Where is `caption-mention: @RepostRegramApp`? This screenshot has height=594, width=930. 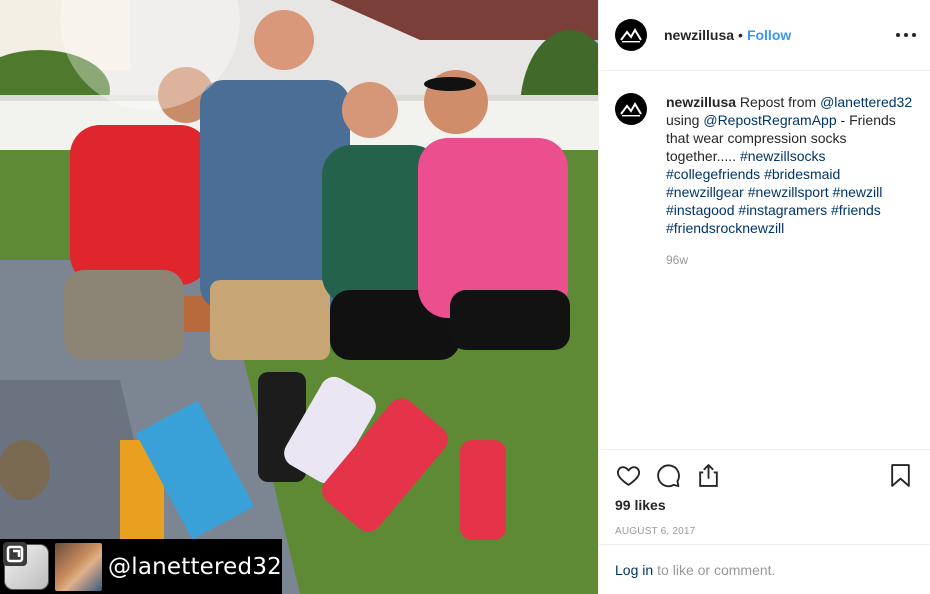
caption-mention: @RepostRegramApp is located at coordinates (769, 120).